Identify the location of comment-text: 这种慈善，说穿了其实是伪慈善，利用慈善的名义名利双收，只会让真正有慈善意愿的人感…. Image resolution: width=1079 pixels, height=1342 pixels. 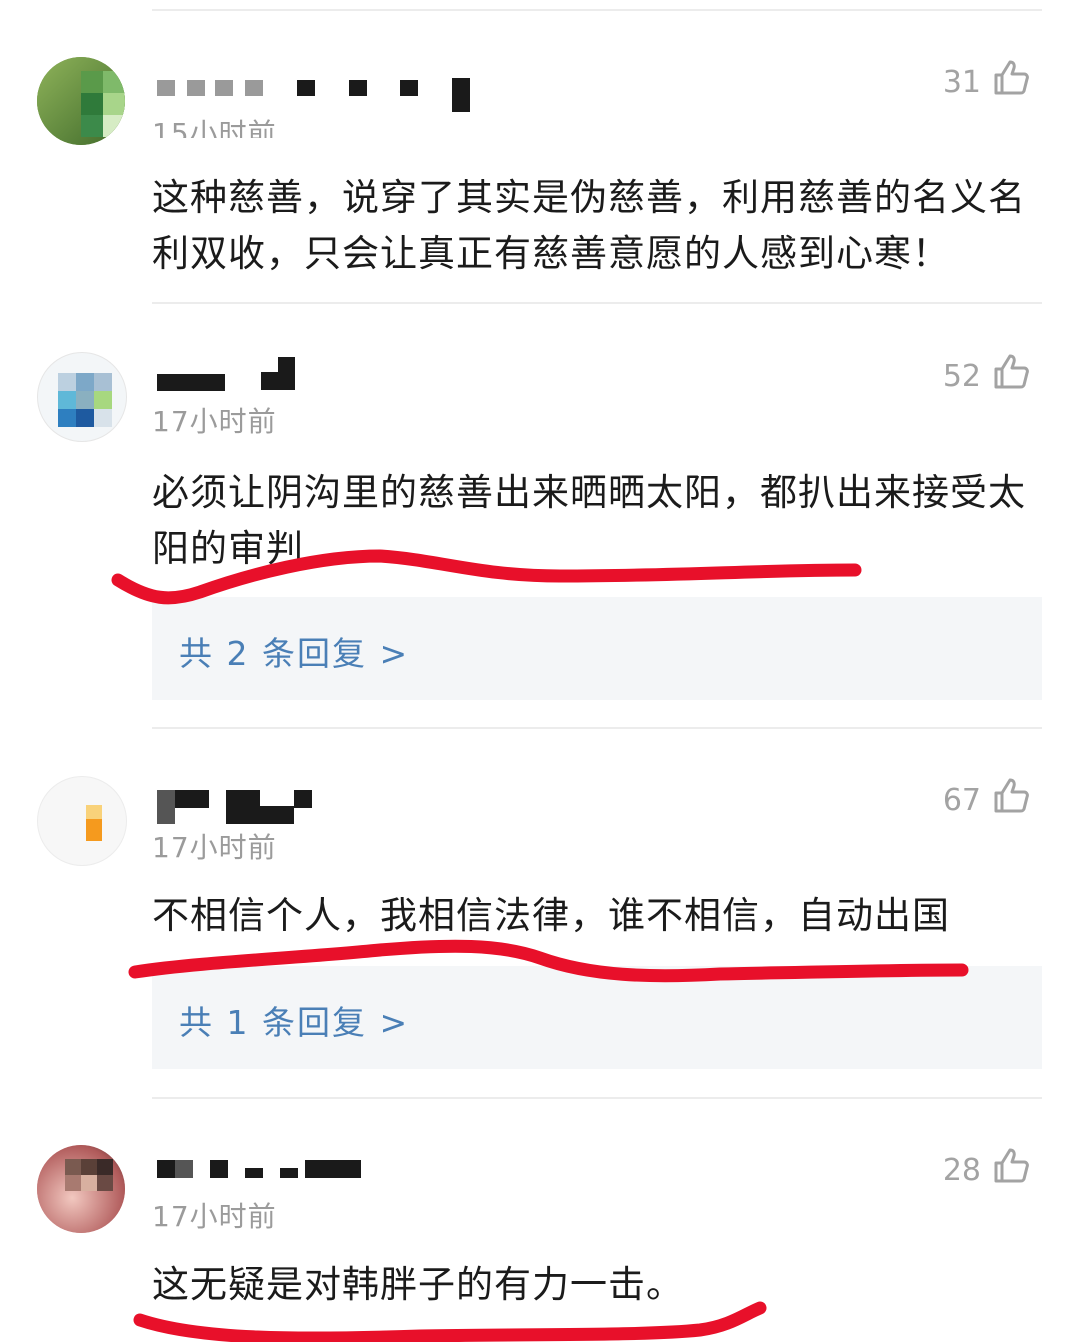
(589, 225).